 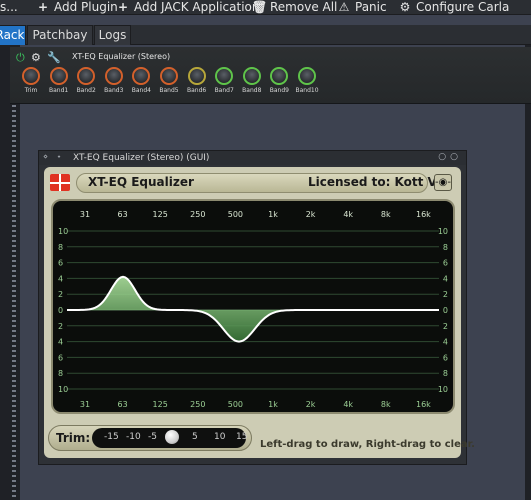 What do you see at coordinates (344, 7) in the screenshot?
I see `panic-icon: ⚠` at bounding box center [344, 7].